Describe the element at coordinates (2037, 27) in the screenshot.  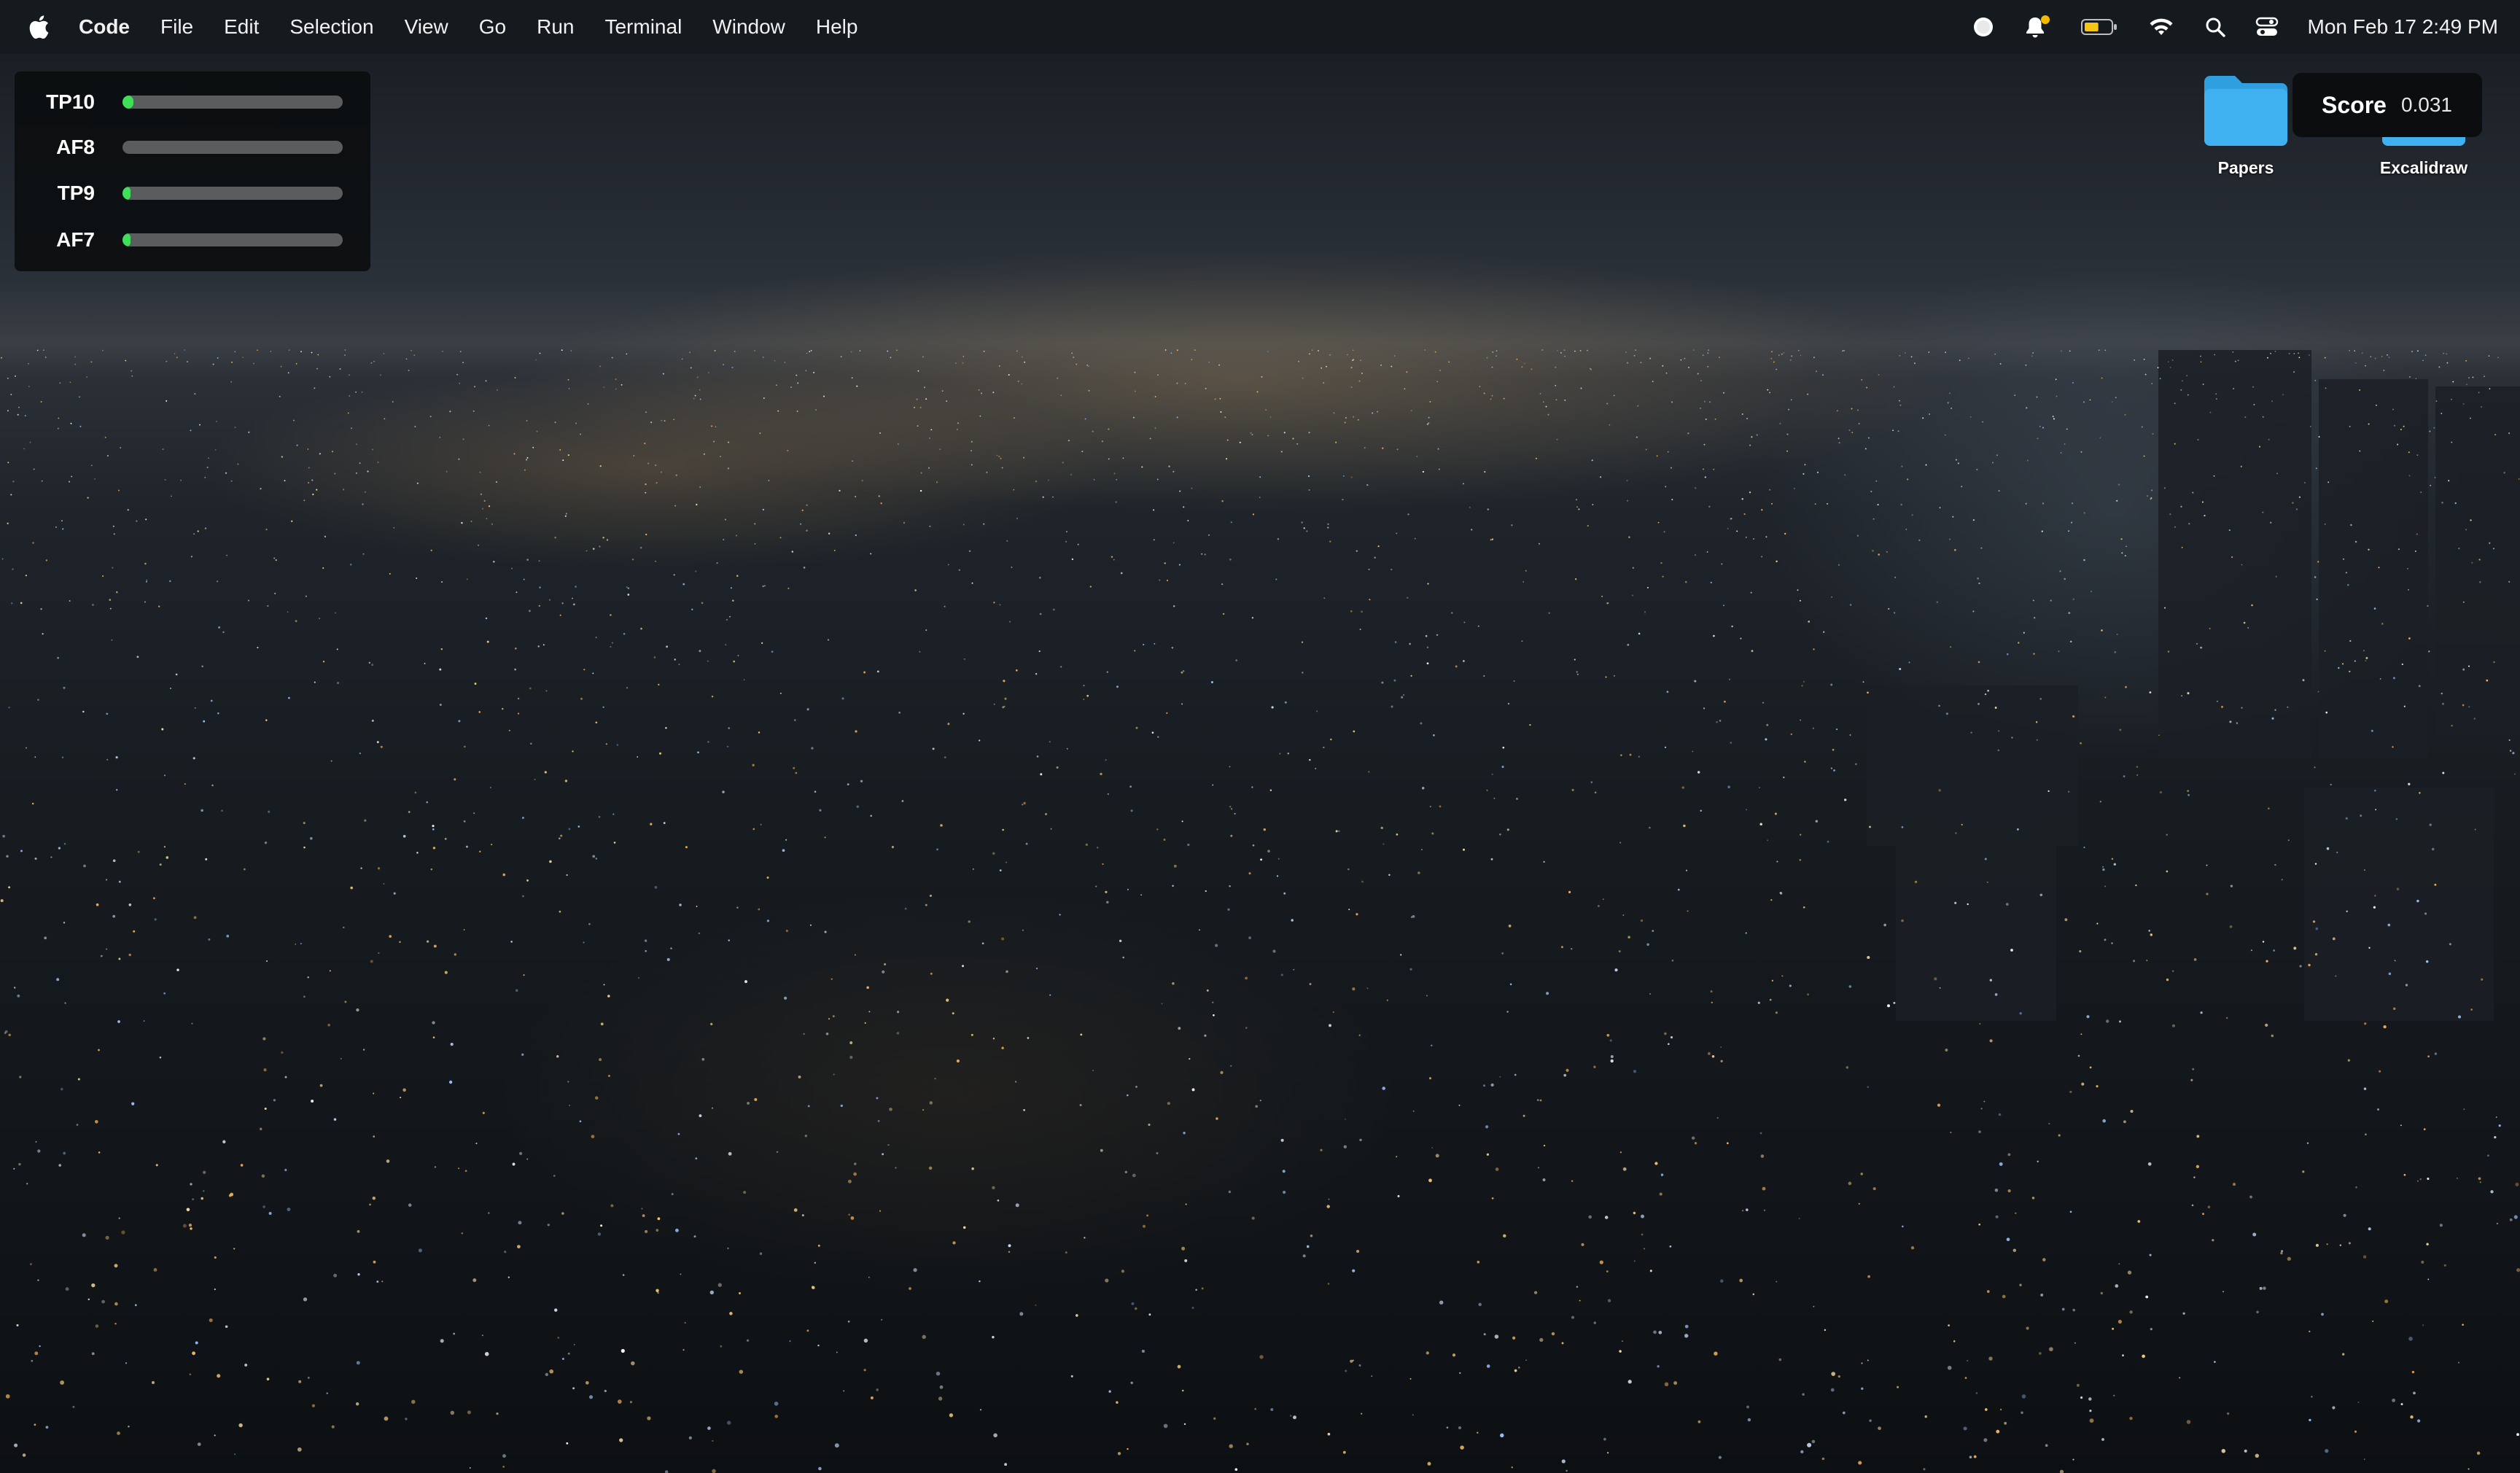
I see `notification-bell-icon` at that location.